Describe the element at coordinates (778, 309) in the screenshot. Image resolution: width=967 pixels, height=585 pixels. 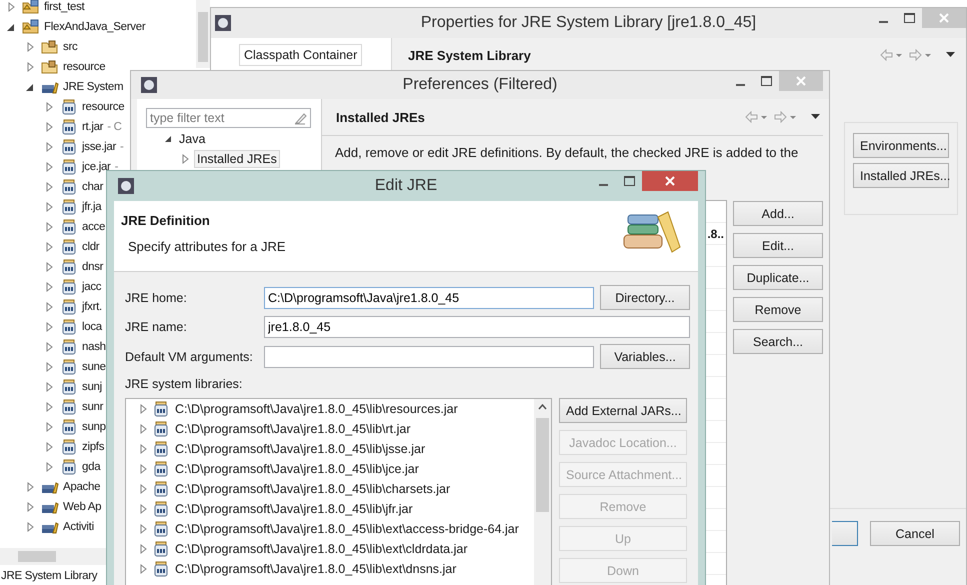
I see `dialog-button: Remove` at that location.